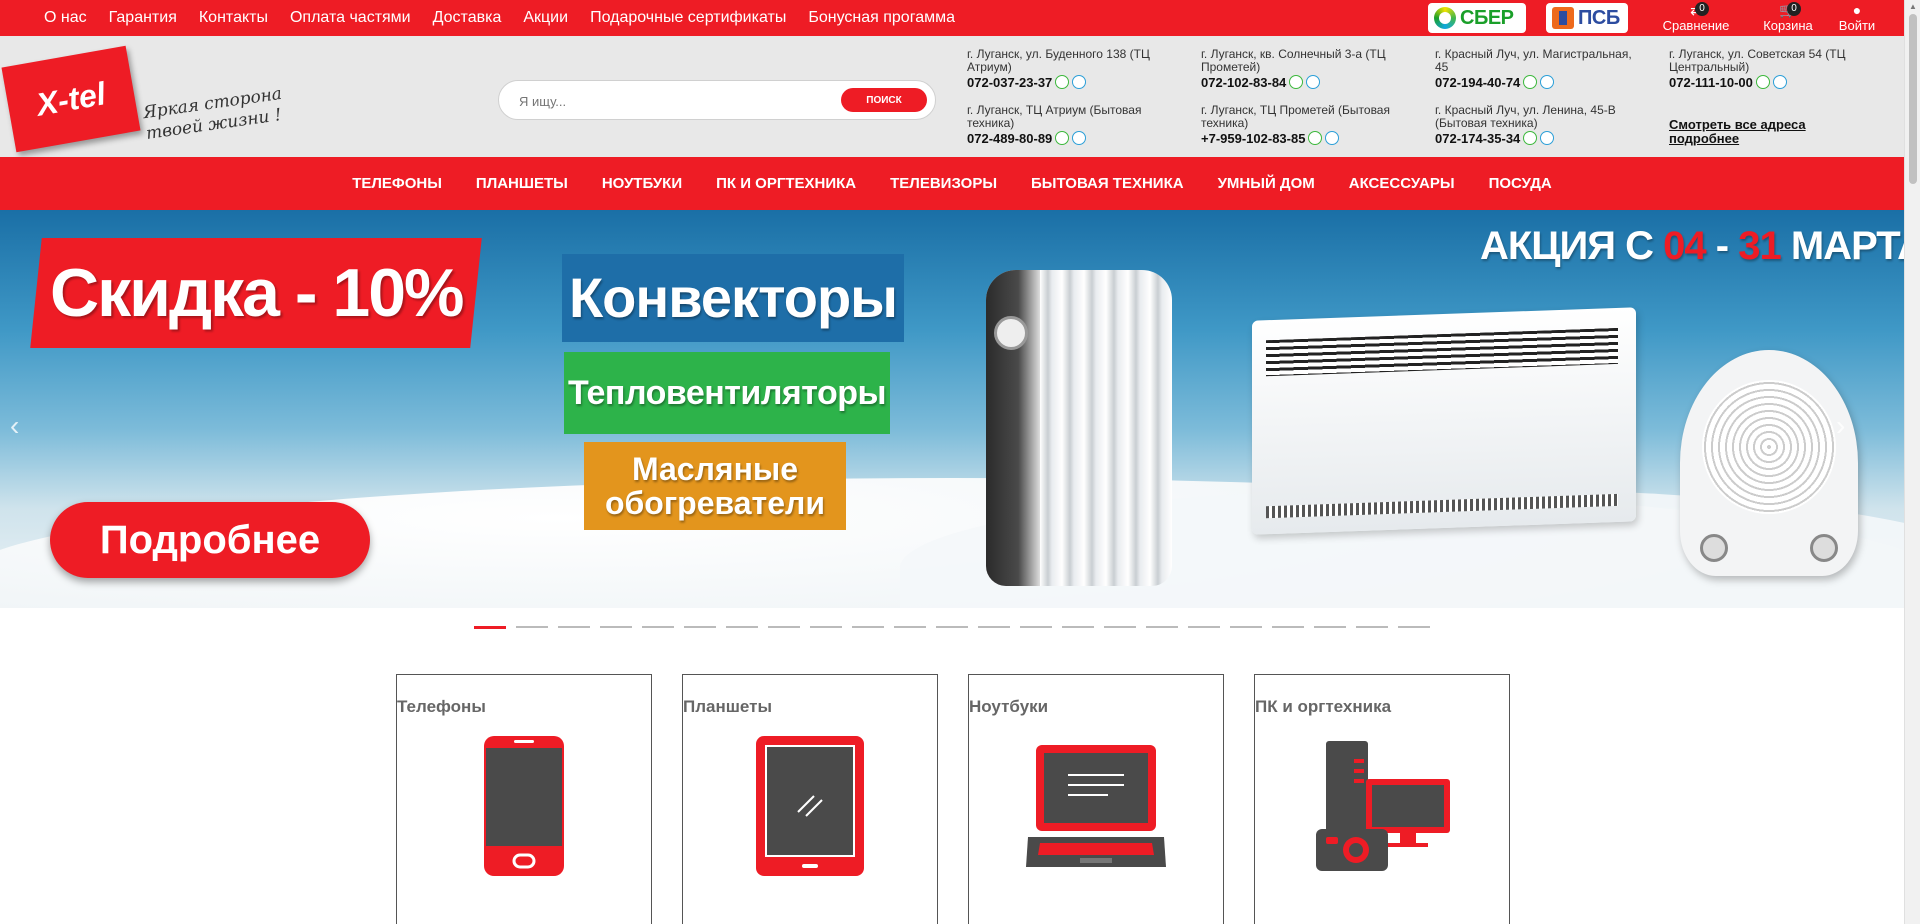 This screenshot has height=924, width=1920. Describe the element at coordinates (1402, 183) in the screenshot. I see `catalog-accessories: АКСЕССУАРЫ` at that location.